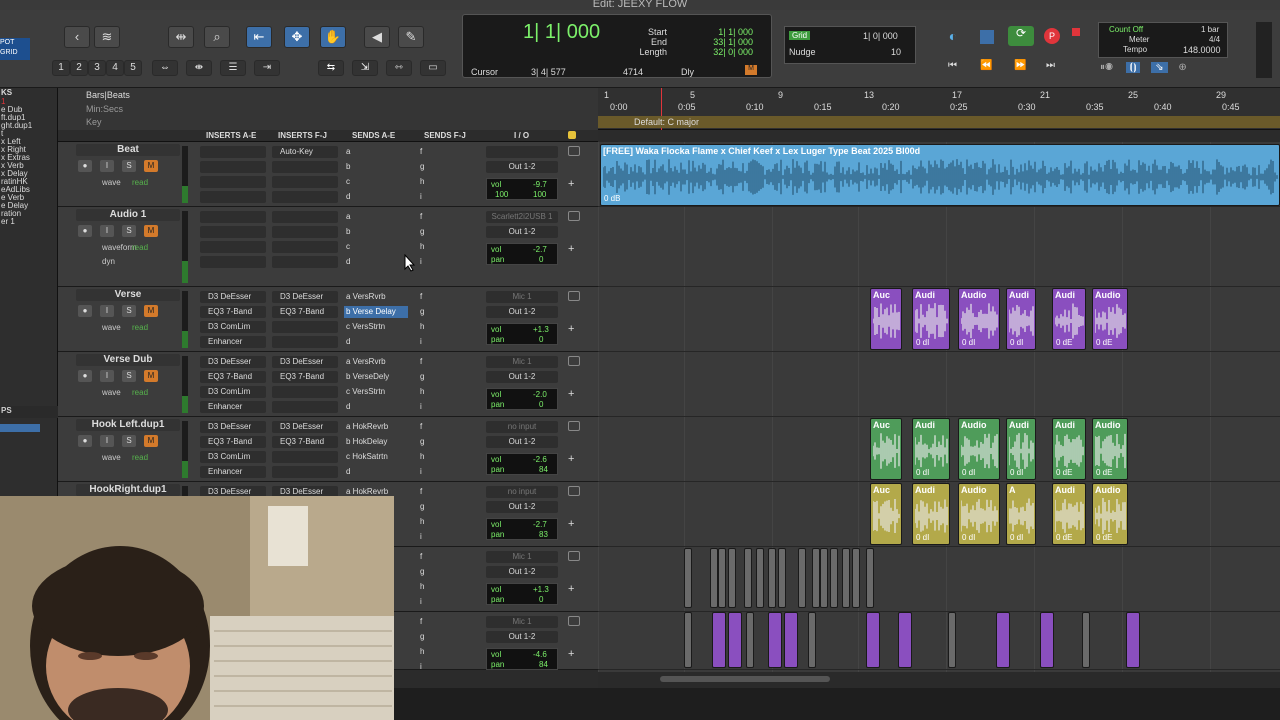  Describe the element at coordinates (522, 594) in the screenshot. I see `volume-pan-display: vol +1.3 pan 0` at that location.